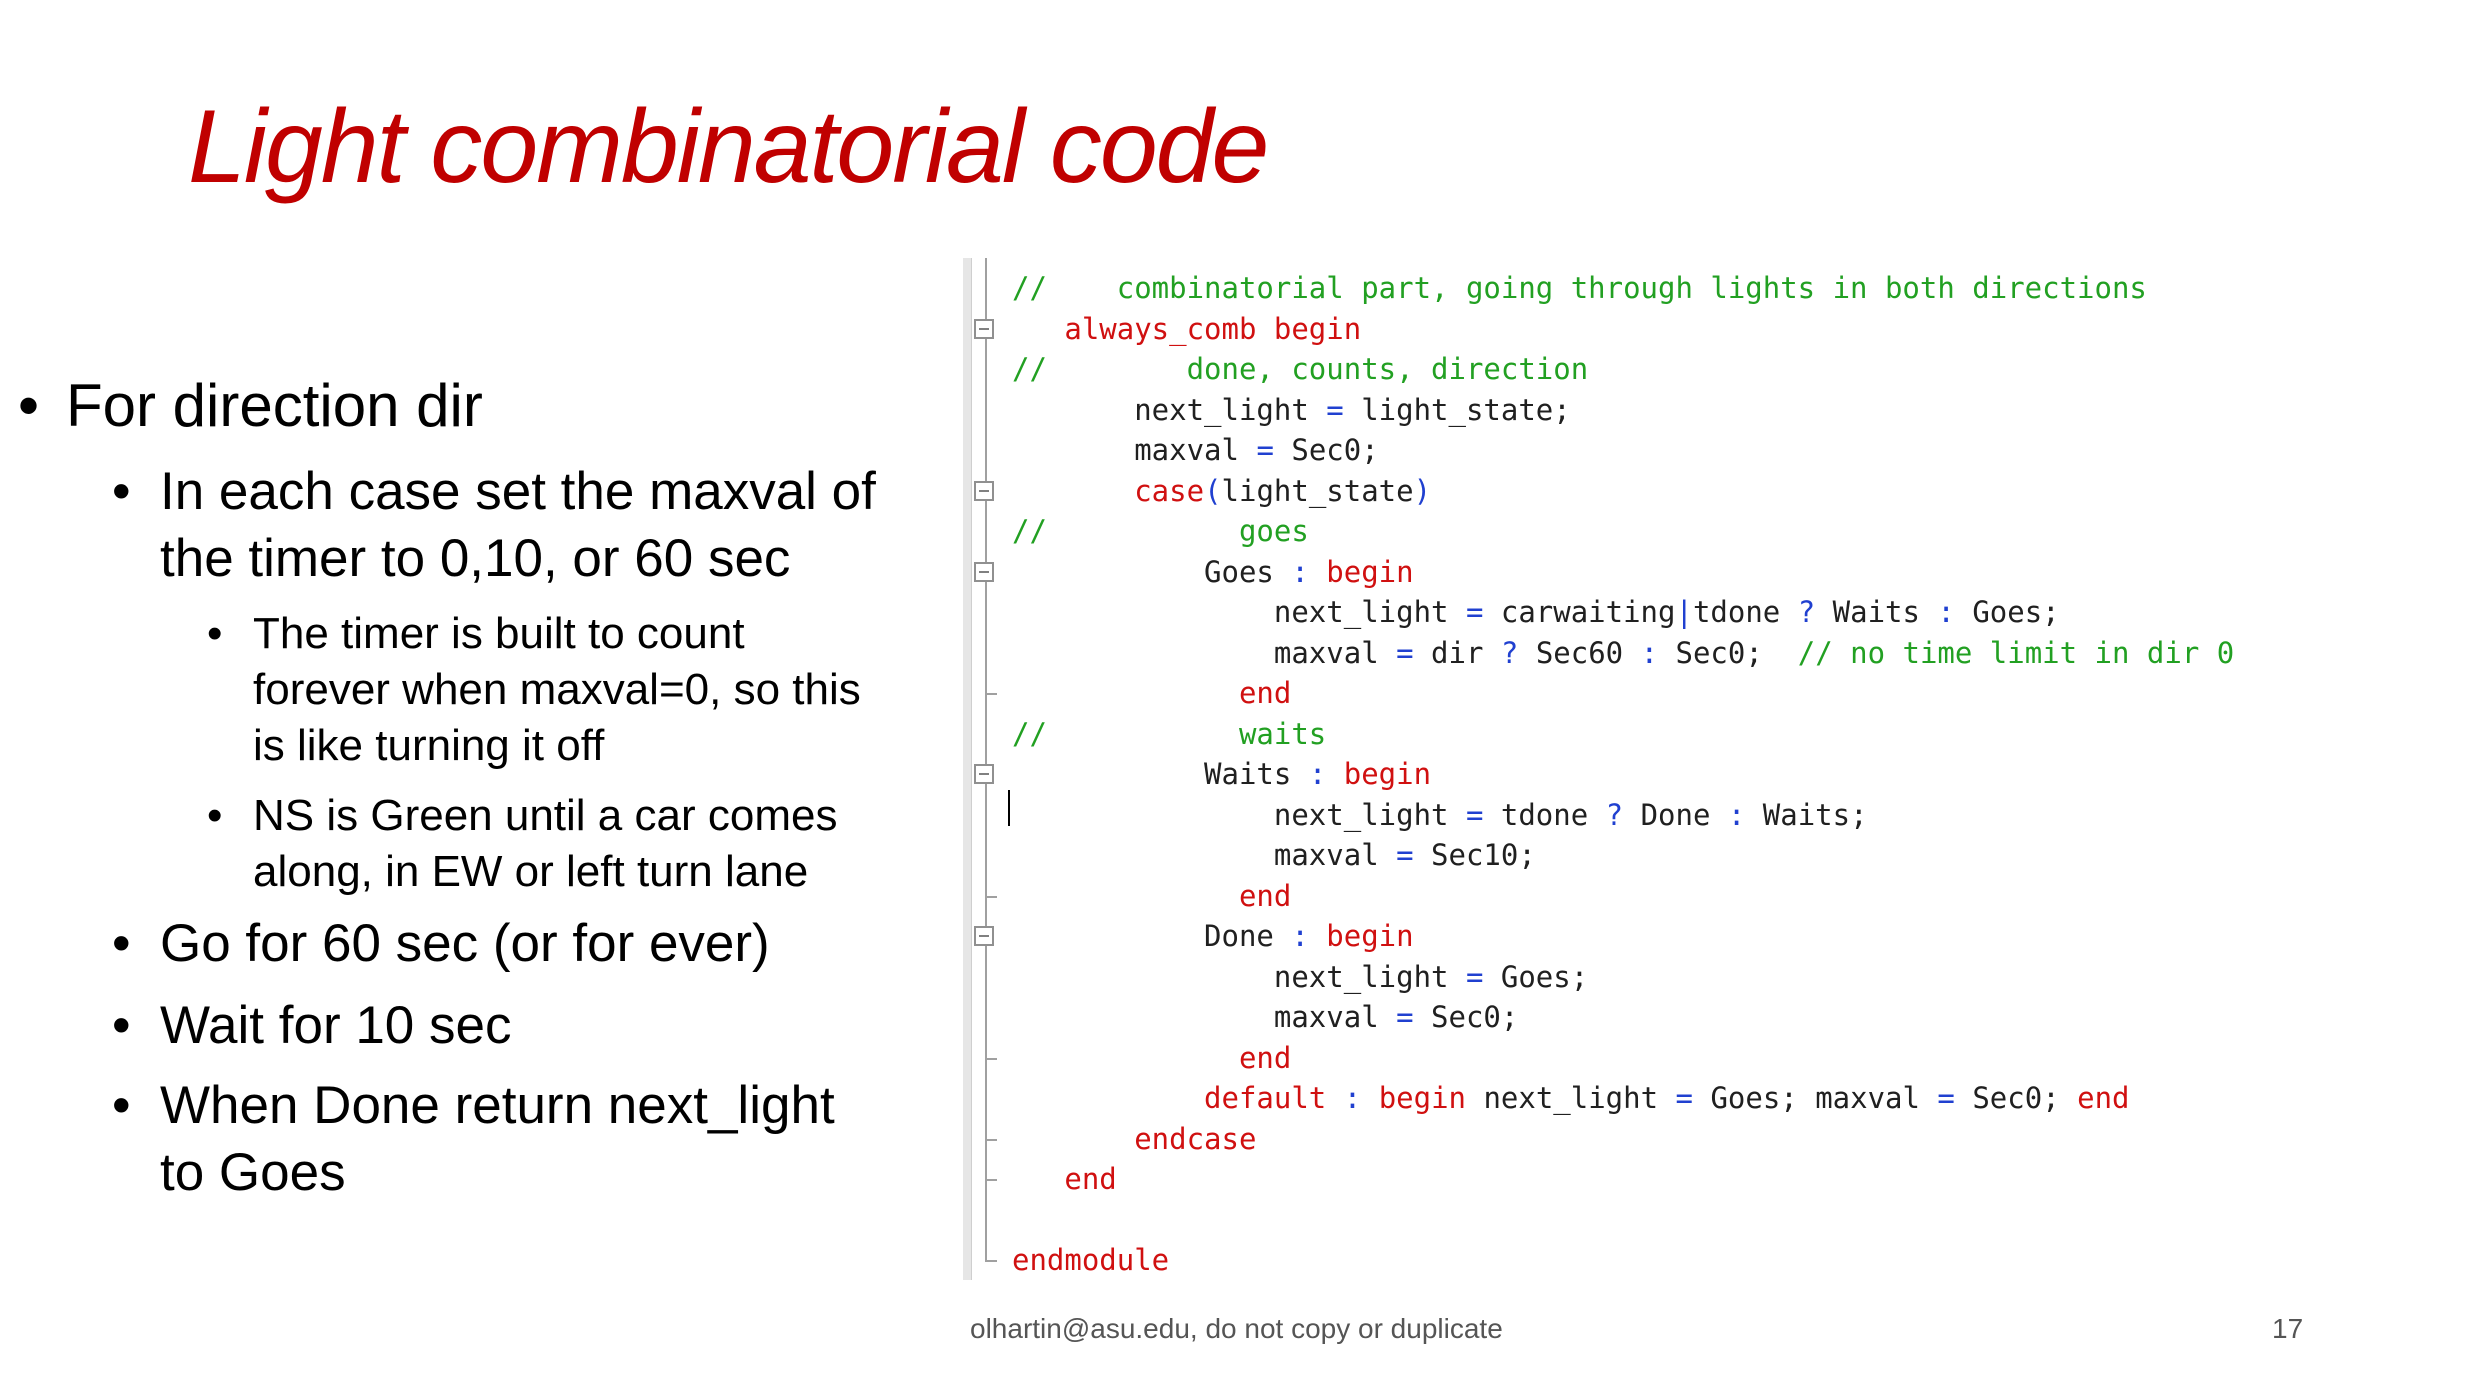  I want to click on code-token: always_comb begin, so click(1187, 328).